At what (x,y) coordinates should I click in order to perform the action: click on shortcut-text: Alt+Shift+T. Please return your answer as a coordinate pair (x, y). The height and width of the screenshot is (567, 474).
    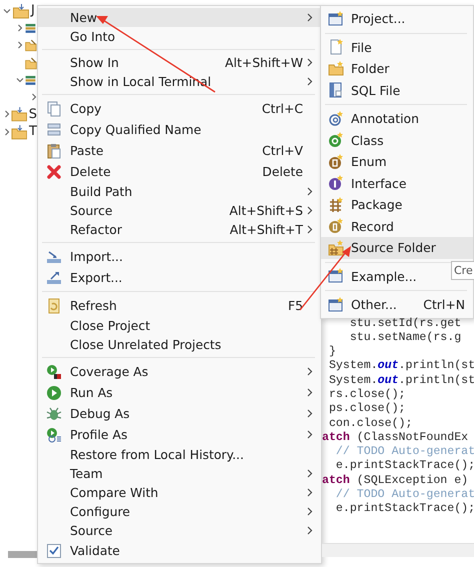
    Looking at the image, I should click on (266, 229).